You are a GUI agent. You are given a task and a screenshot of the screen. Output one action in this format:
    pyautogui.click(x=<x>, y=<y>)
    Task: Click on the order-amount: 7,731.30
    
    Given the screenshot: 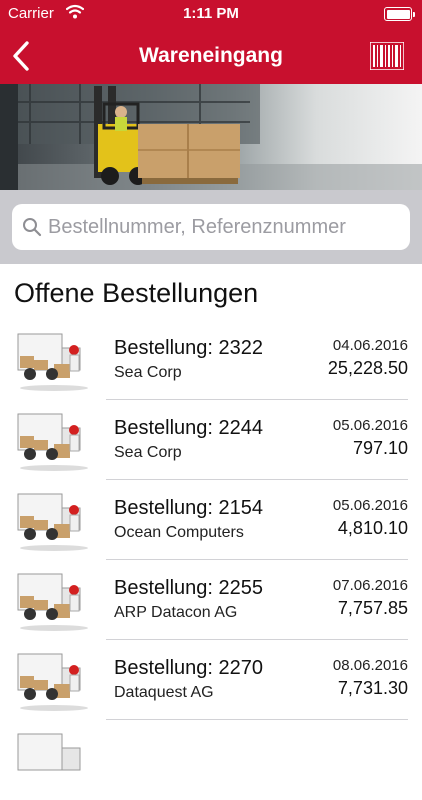 What is the action you would take?
    pyautogui.click(x=372, y=688)
    